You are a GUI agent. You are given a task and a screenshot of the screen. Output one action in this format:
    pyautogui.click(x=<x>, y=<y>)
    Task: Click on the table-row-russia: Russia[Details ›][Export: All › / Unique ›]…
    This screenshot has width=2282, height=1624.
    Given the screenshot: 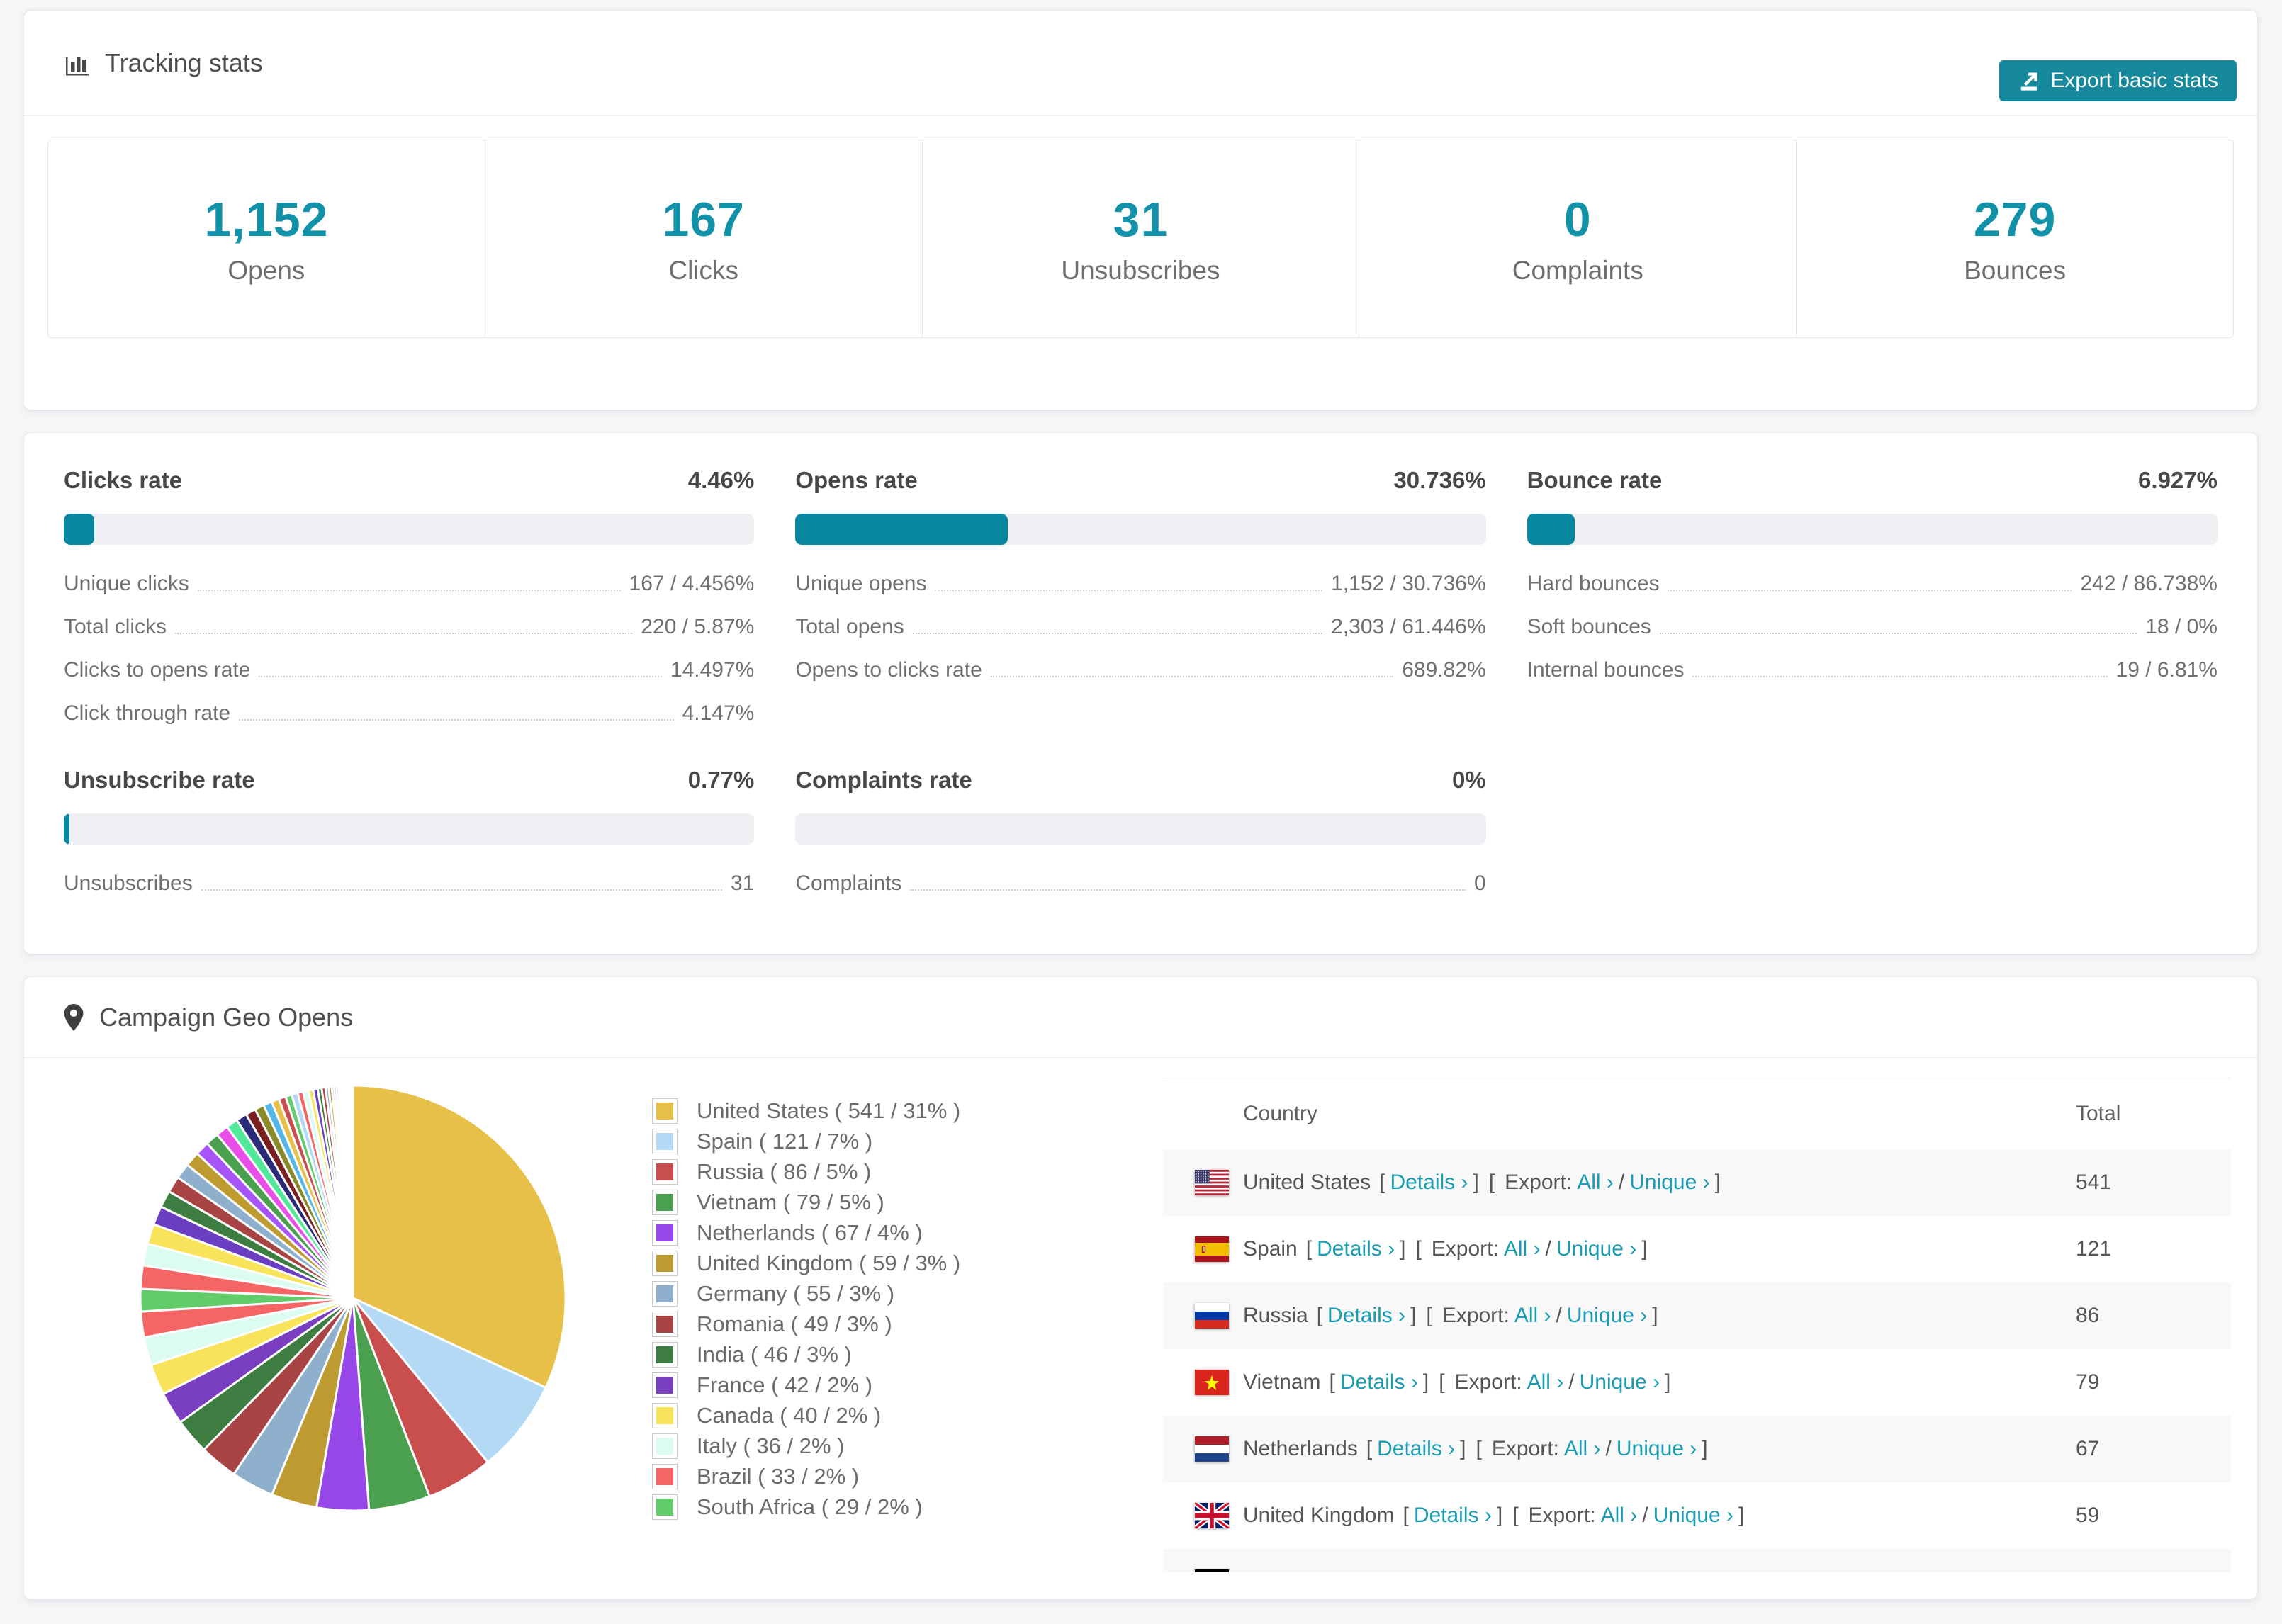 What is the action you would take?
    pyautogui.click(x=1697, y=1316)
    